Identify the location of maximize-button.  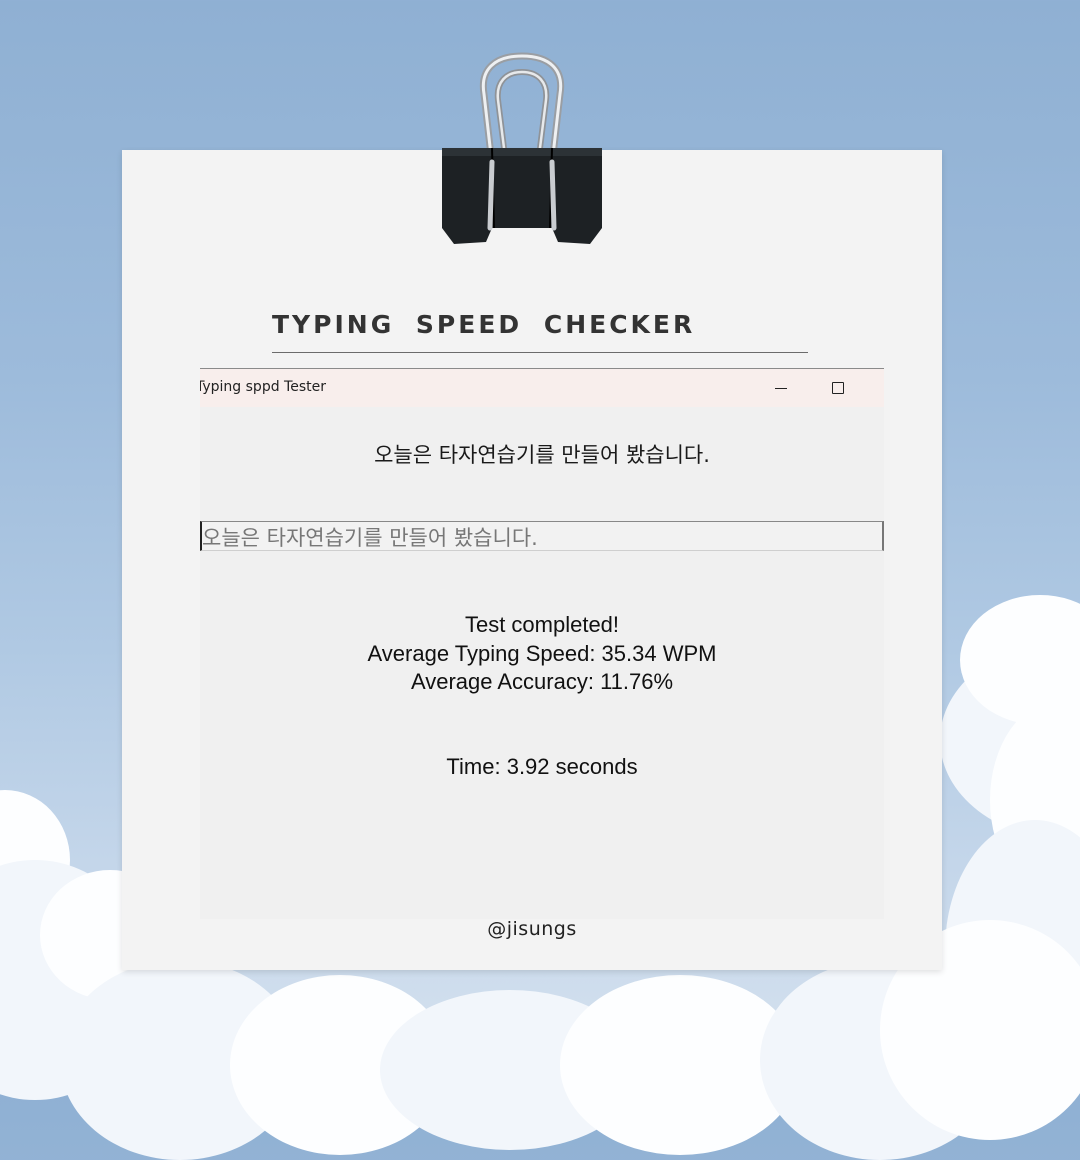
(838, 388).